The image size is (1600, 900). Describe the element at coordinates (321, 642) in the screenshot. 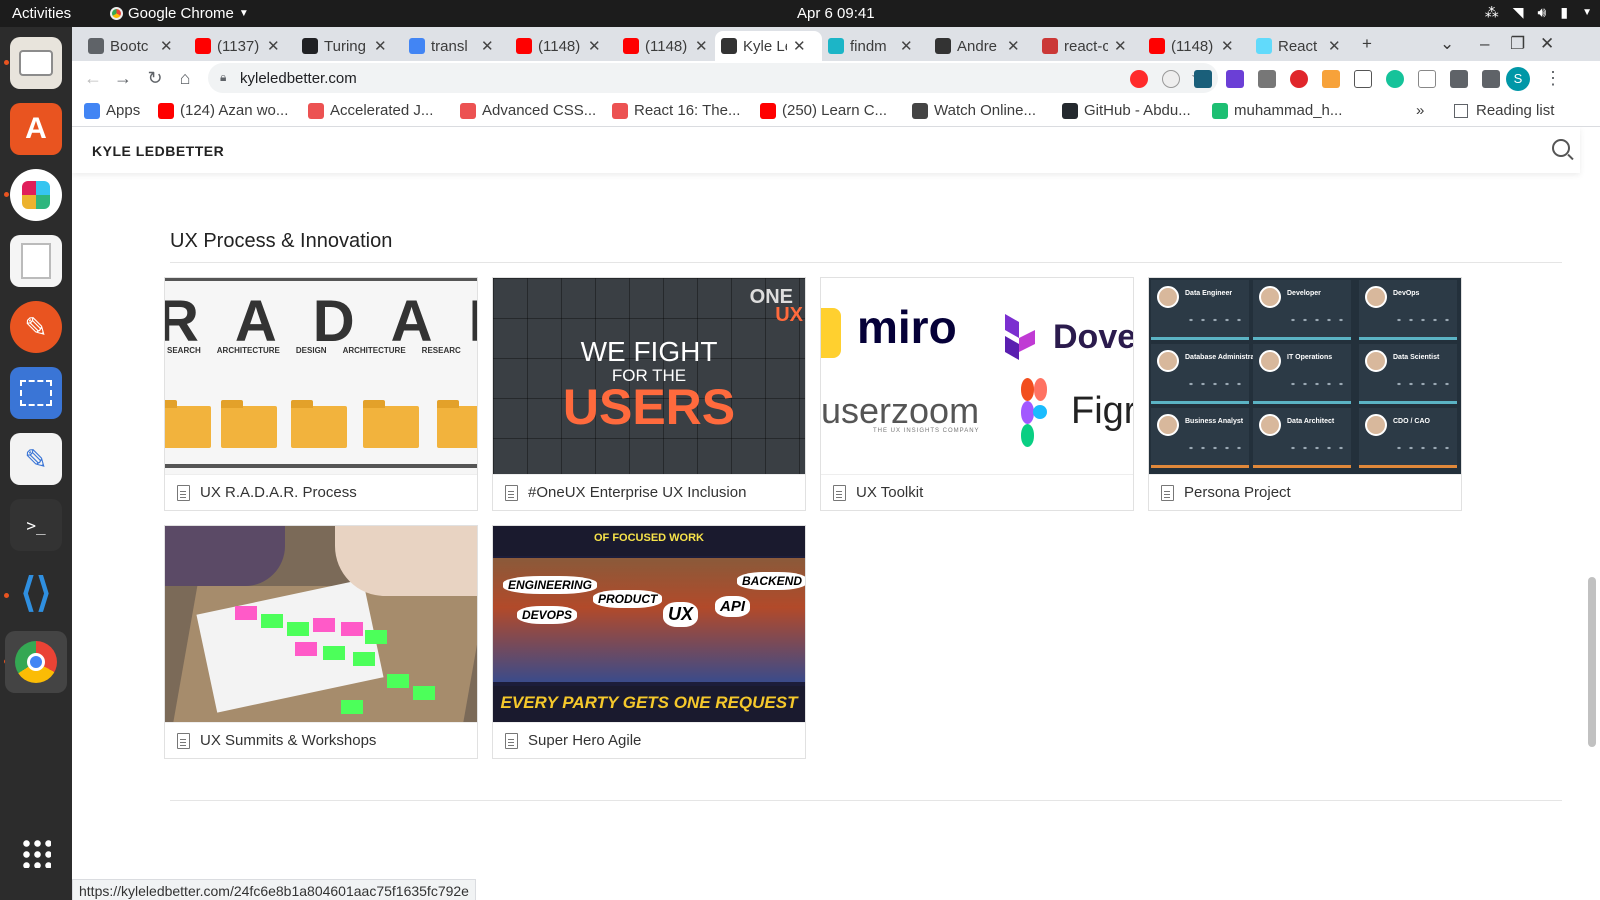

I see `project-card-summits: UX Summits & Workshops` at that location.